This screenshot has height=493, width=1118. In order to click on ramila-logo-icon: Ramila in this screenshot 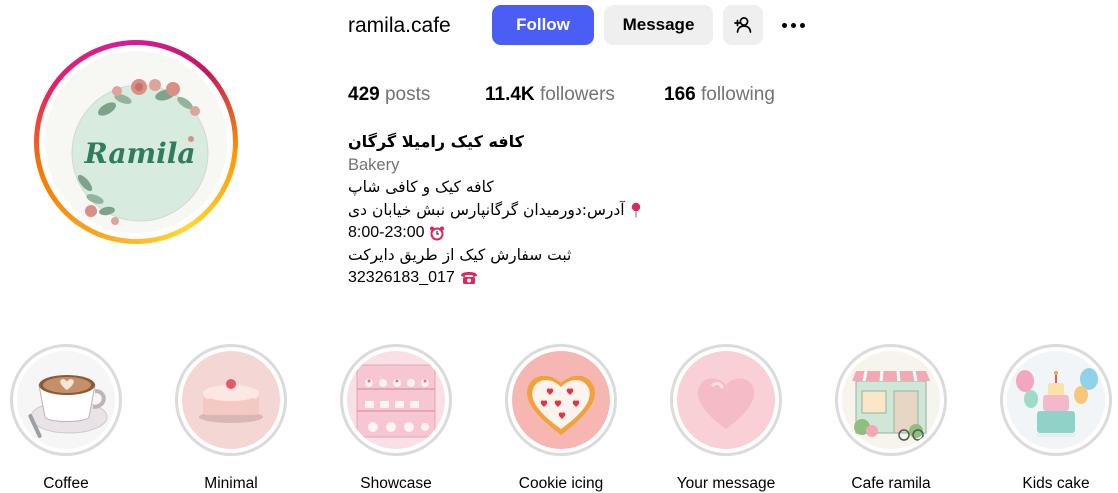, I will do `click(136, 142)`.